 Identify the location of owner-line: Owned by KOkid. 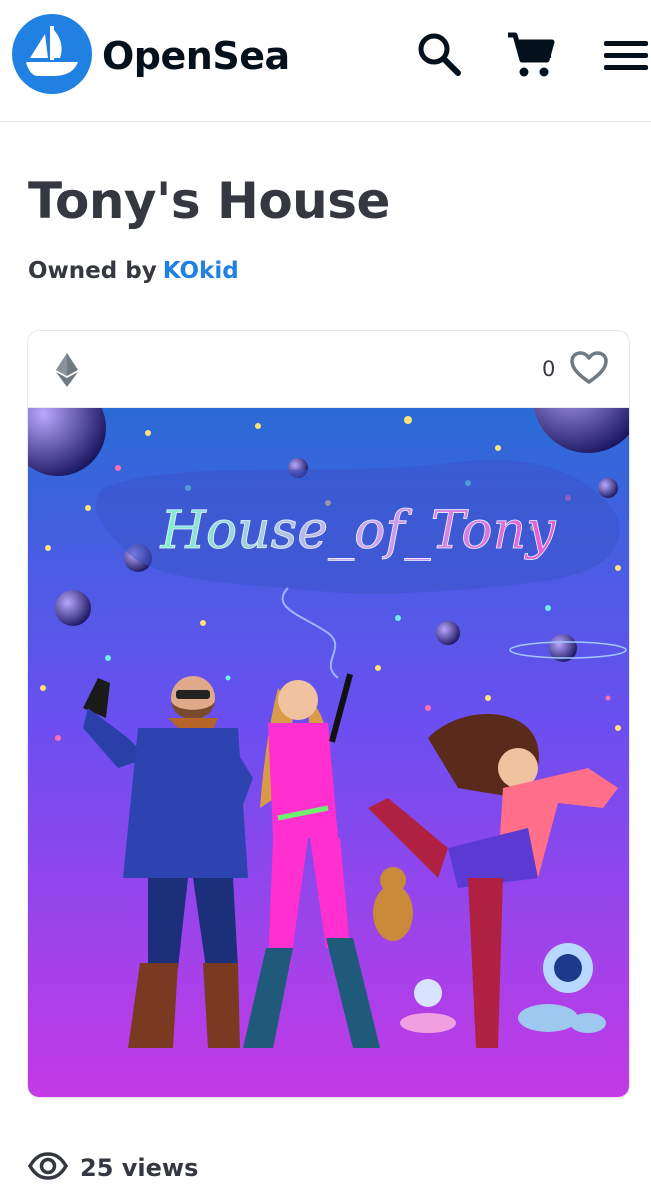
(133, 271).